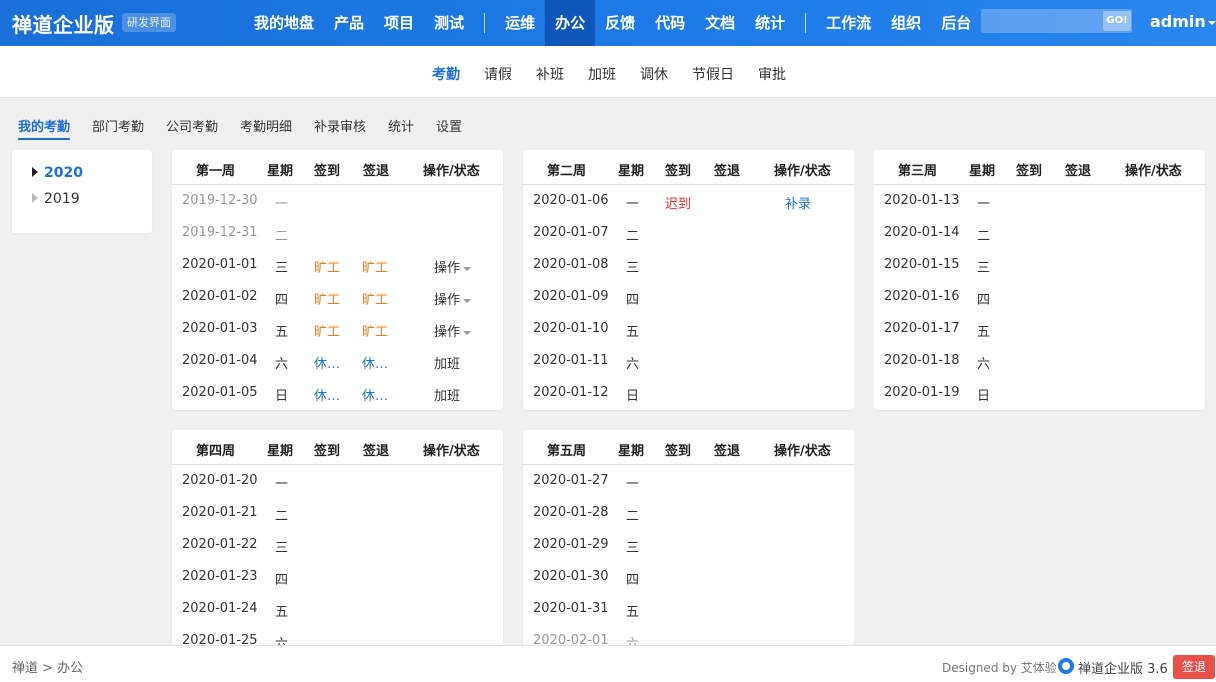 The image size is (1216, 682). Describe the element at coordinates (633, 516) in the screenshot. I see `weekday-cell: 二` at that location.